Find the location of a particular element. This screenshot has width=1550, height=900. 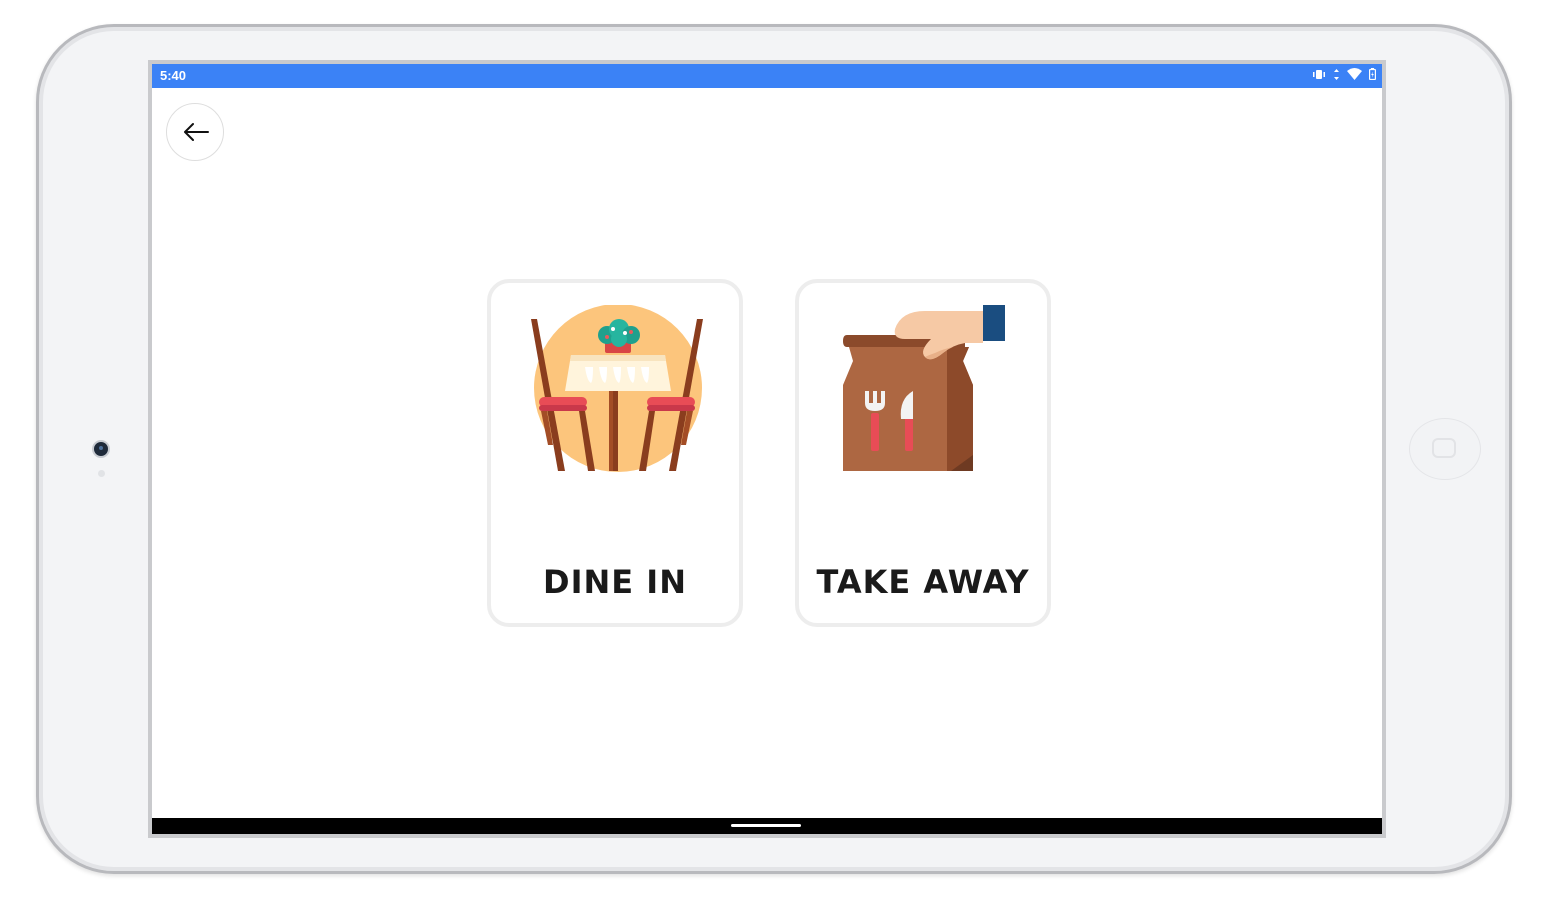

vibrate-icon is located at coordinates (1319, 75).